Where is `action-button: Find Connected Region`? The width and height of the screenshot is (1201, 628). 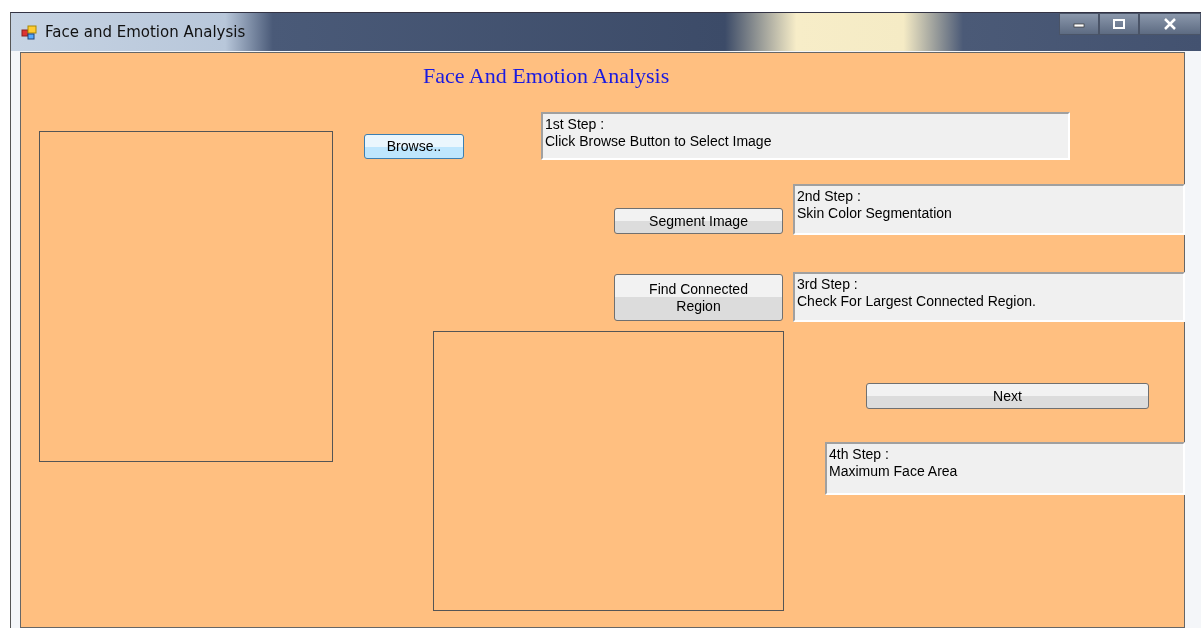
action-button: Find Connected Region is located at coordinates (698, 297).